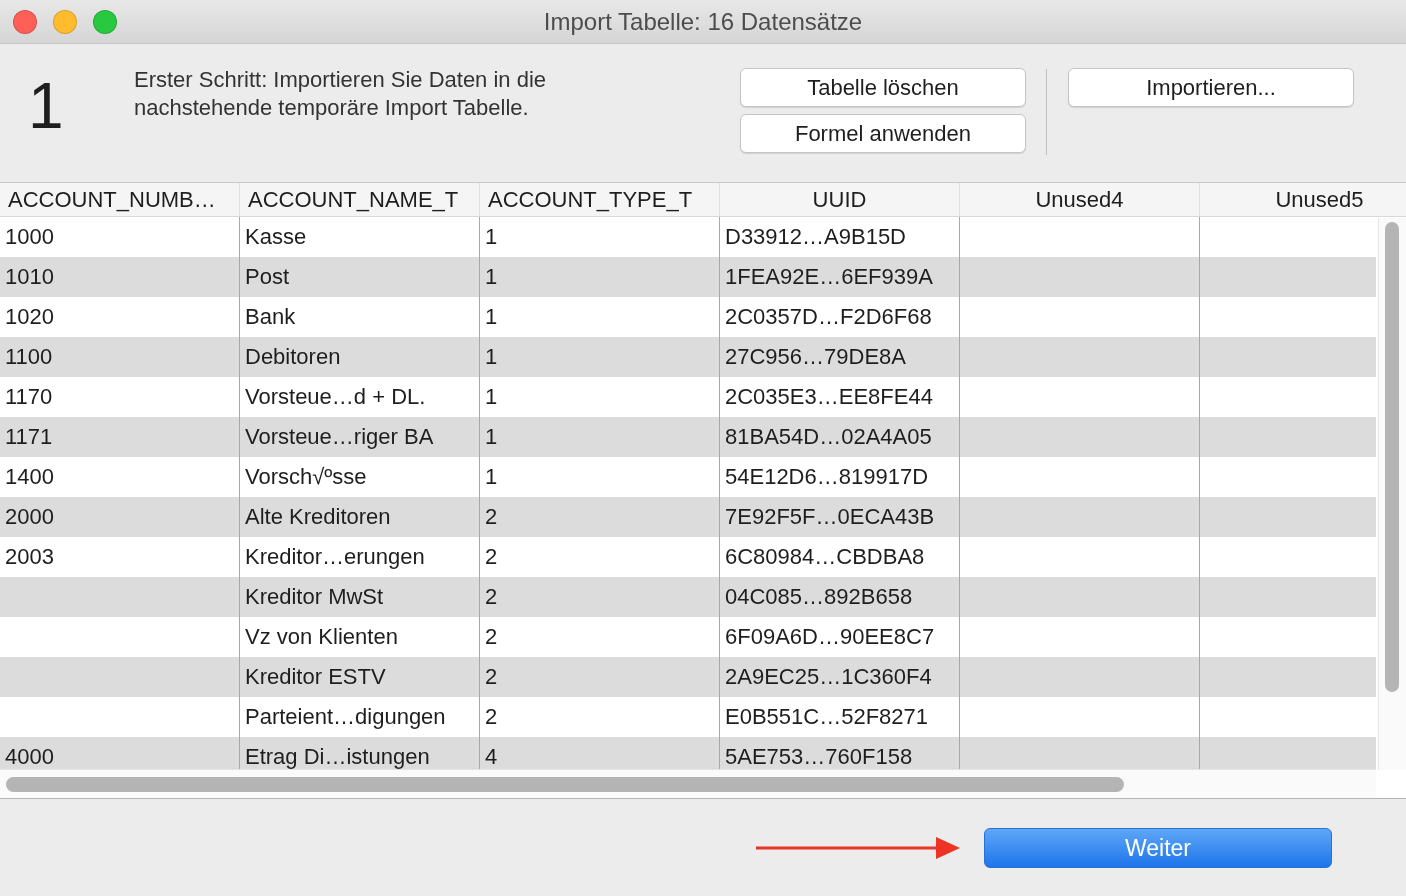 Image resolution: width=1406 pixels, height=896 pixels. Describe the element at coordinates (29, 756) in the screenshot. I see `table-cell: 4000` at that location.